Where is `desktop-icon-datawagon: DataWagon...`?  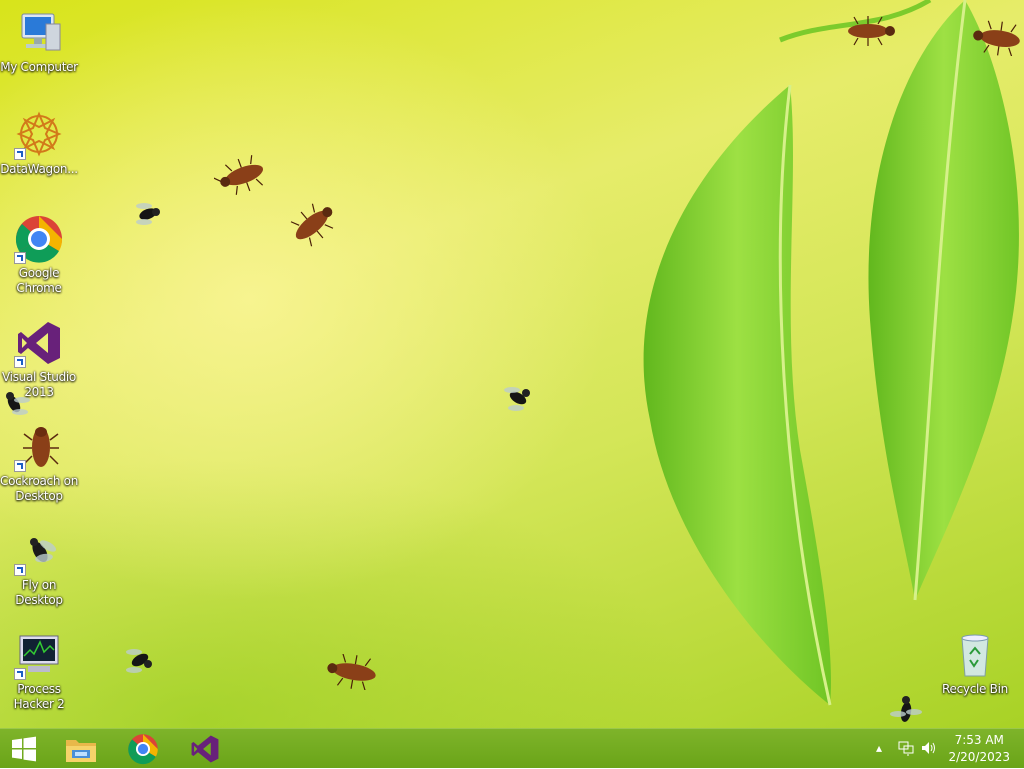
desktop-icon-datawagon: DataWagon... is located at coordinates (39, 143).